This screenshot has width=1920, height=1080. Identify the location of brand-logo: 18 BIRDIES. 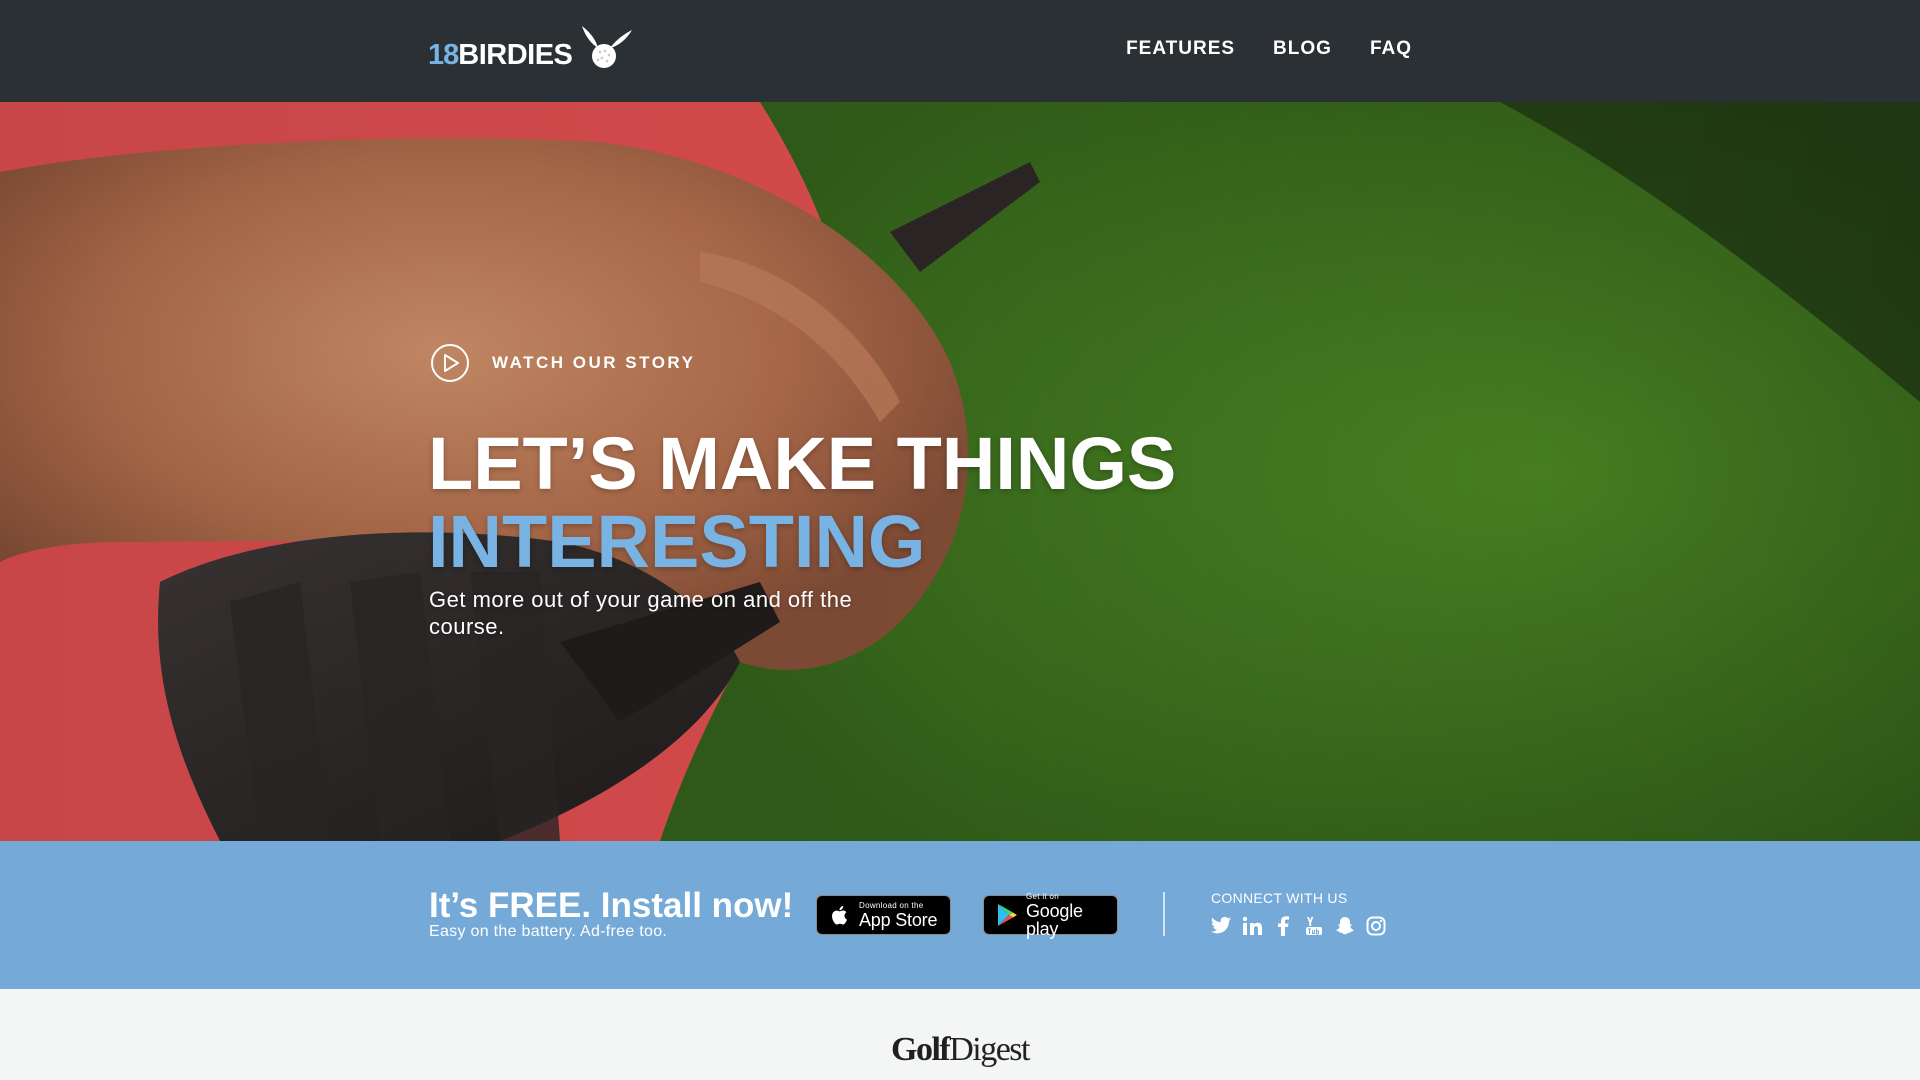
(531, 48).